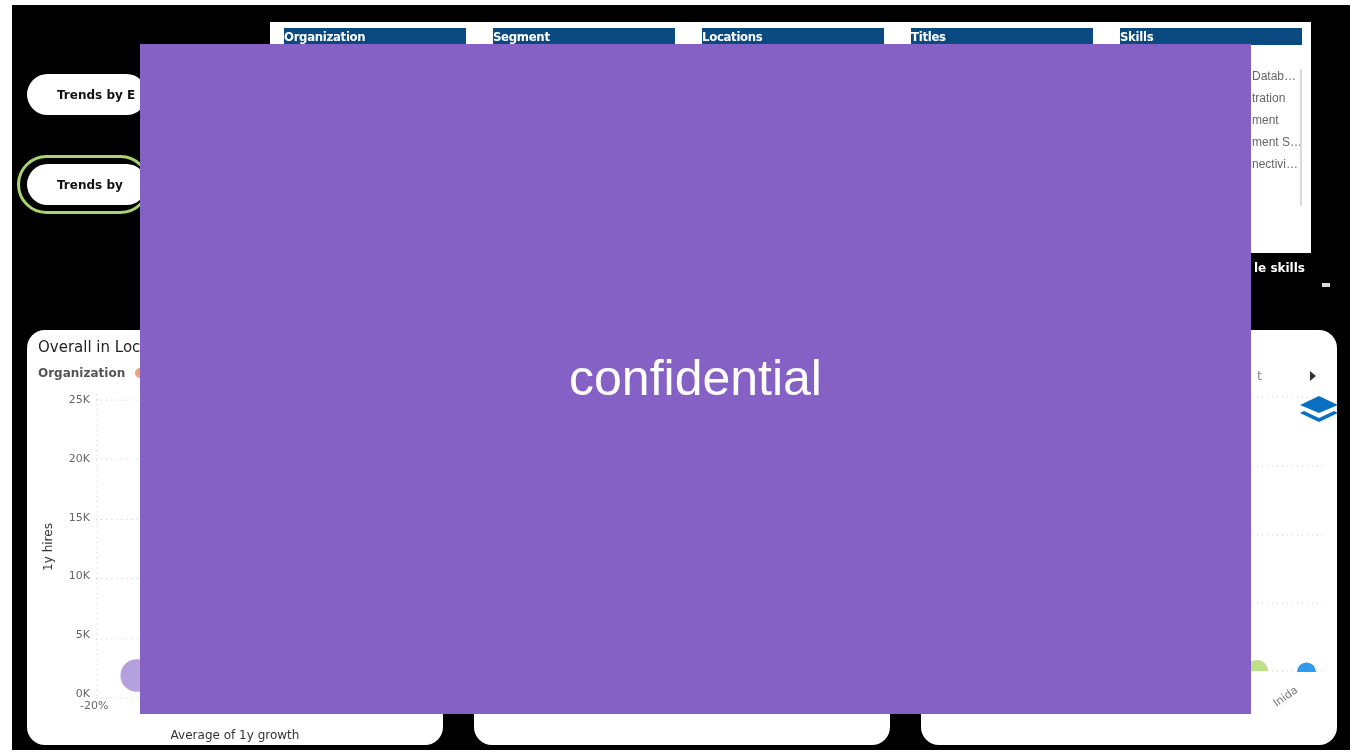 Image resolution: width=1362 pixels, height=754 pixels. I want to click on x-axis-title: Average of 1y growth, so click(235, 735).